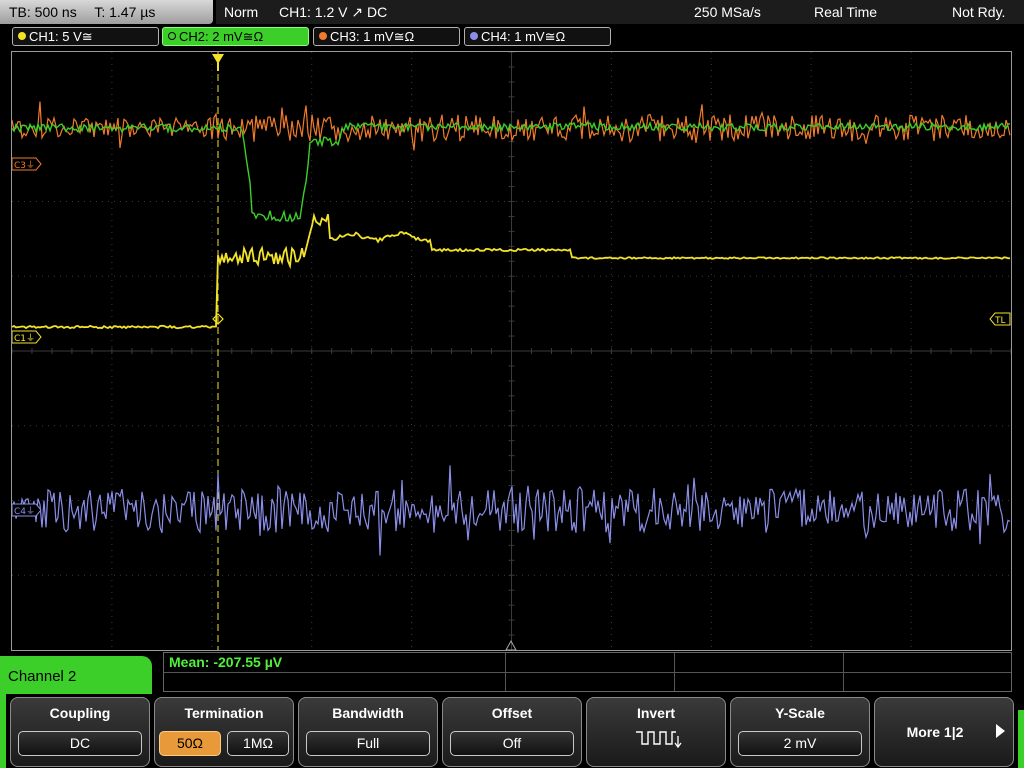 The width and height of the screenshot is (1024, 768). I want to click on offset-softkey: Offset Off, so click(512, 732).